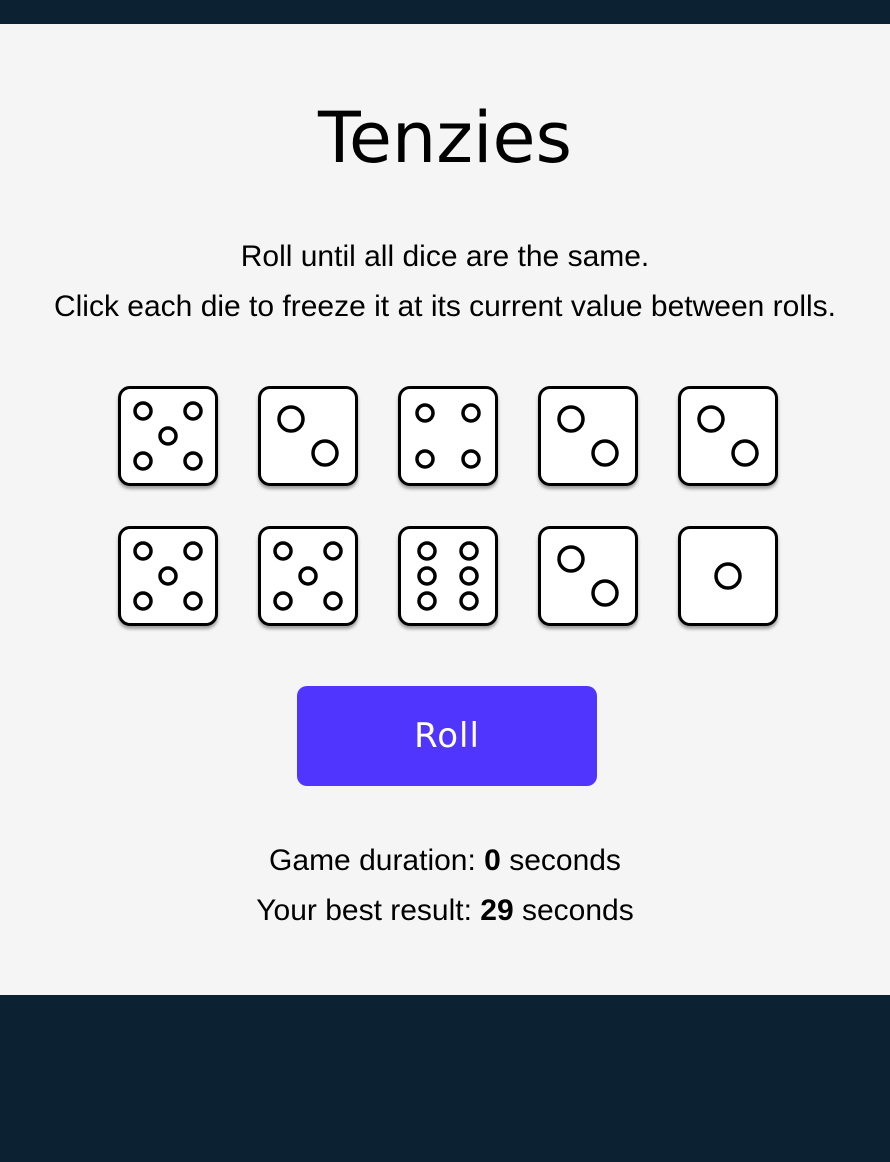 Image resolution: width=890 pixels, height=1162 pixels. I want to click on instruction-line-1: Roll until all dice are the same., so click(445, 256).